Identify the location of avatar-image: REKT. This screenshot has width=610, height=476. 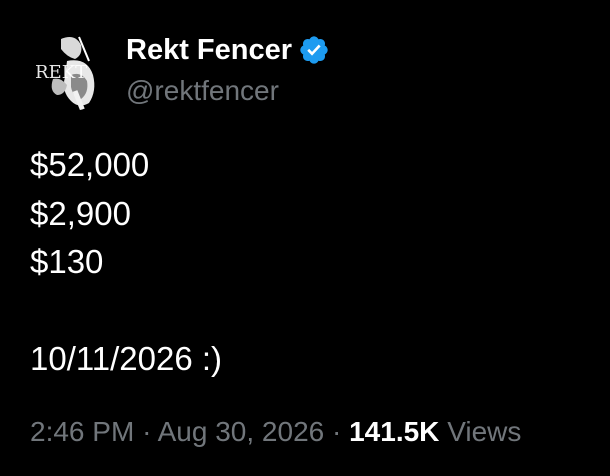
(71, 71).